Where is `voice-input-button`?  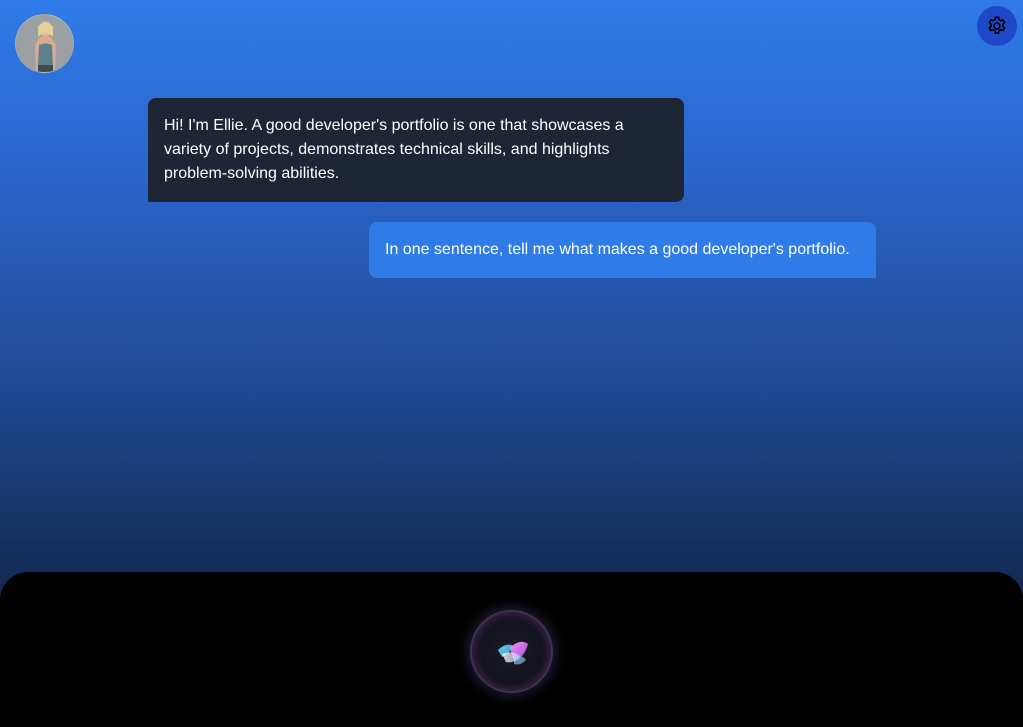 voice-input-button is located at coordinates (511, 651).